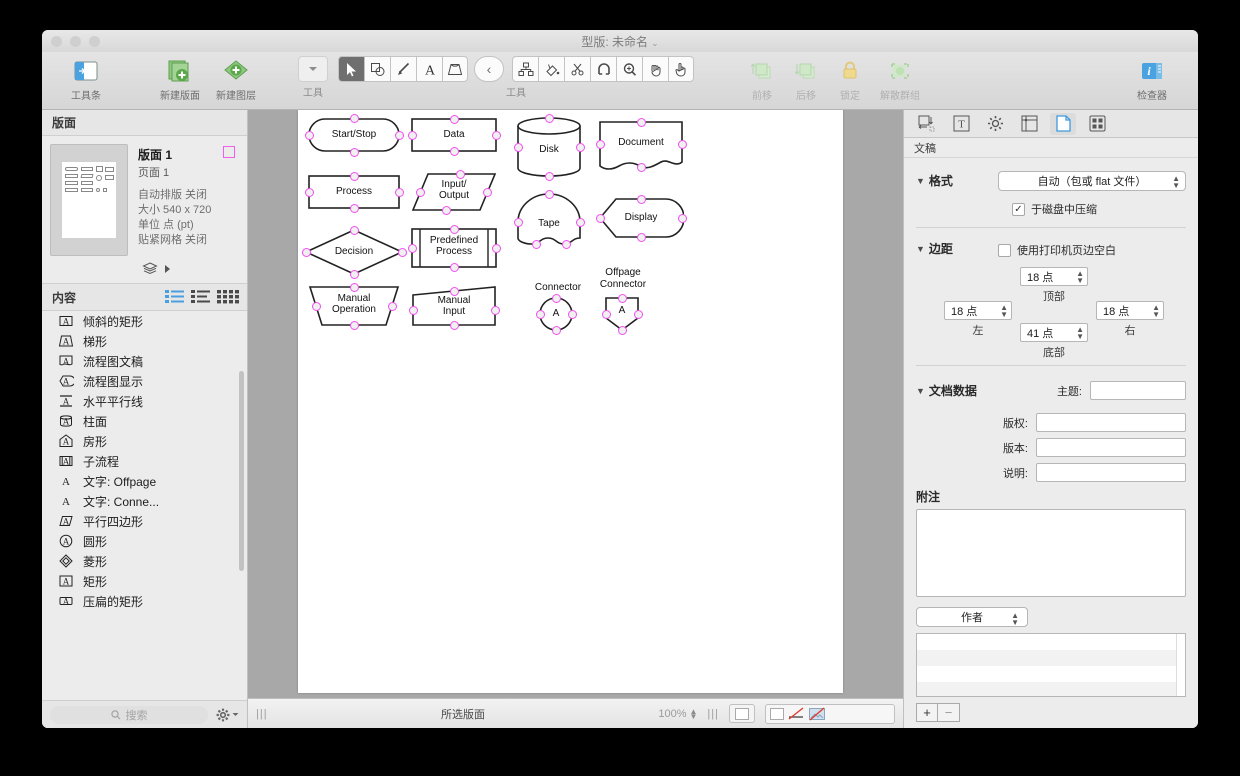  What do you see at coordinates (454, 248) in the screenshot?
I see `shape-predefined-process: Predefined Process` at bounding box center [454, 248].